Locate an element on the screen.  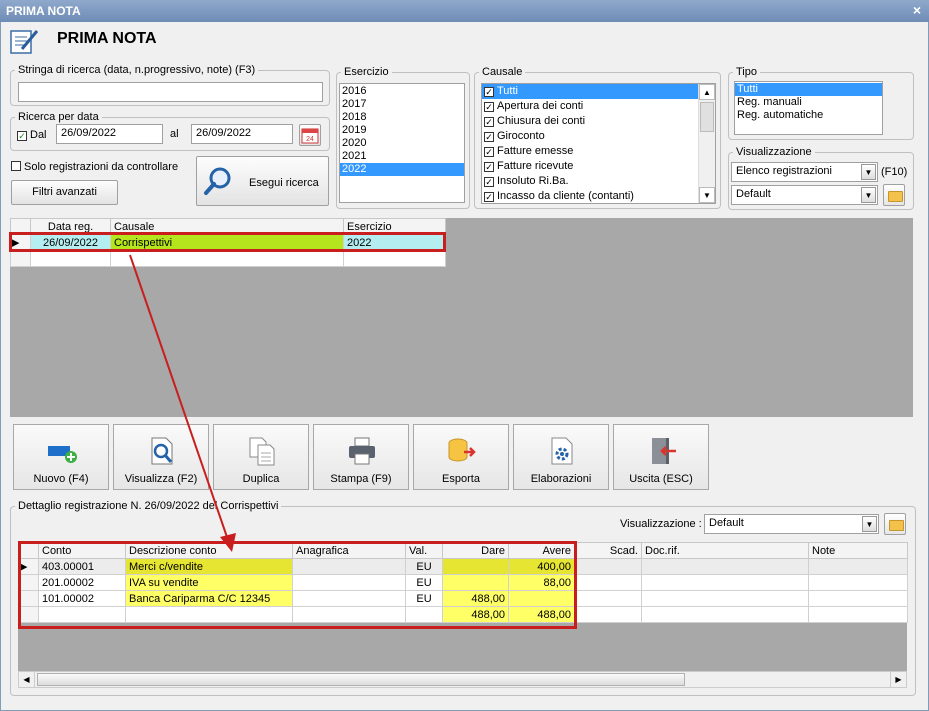
detail-view-combo: Default ▼ is located at coordinates (791, 524).